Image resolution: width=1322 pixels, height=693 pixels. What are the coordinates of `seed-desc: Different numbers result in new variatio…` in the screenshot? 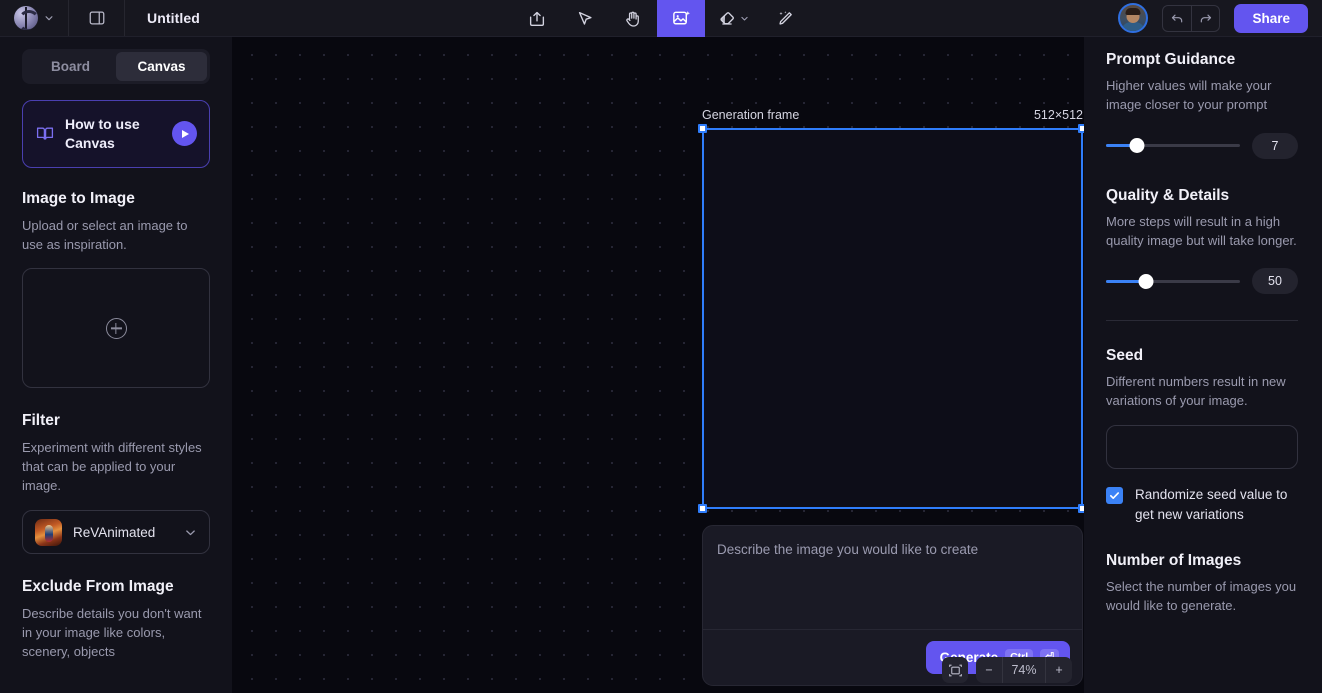 It's located at (1196, 391).